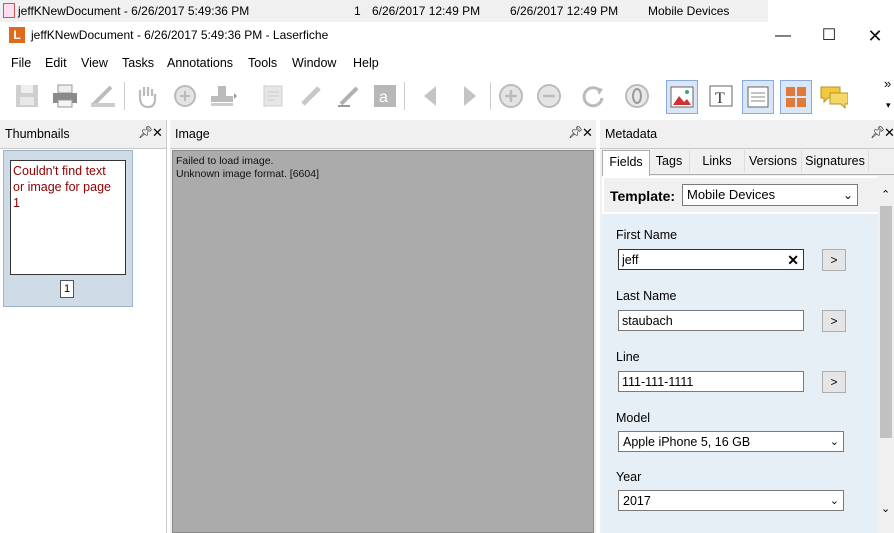 This screenshot has height=533, width=894. What do you see at coordinates (886, 322) in the screenshot?
I see `scrollbar-thumb` at bounding box center [886, 322].